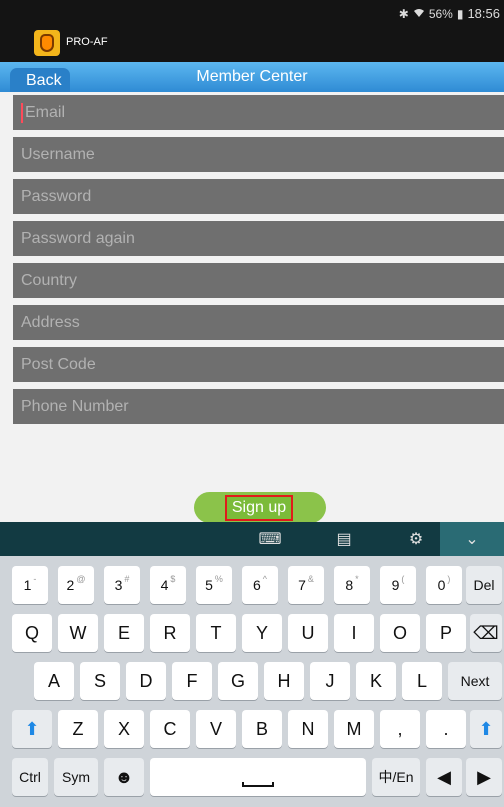  I want to click on key-period: ., so click(446, 729).